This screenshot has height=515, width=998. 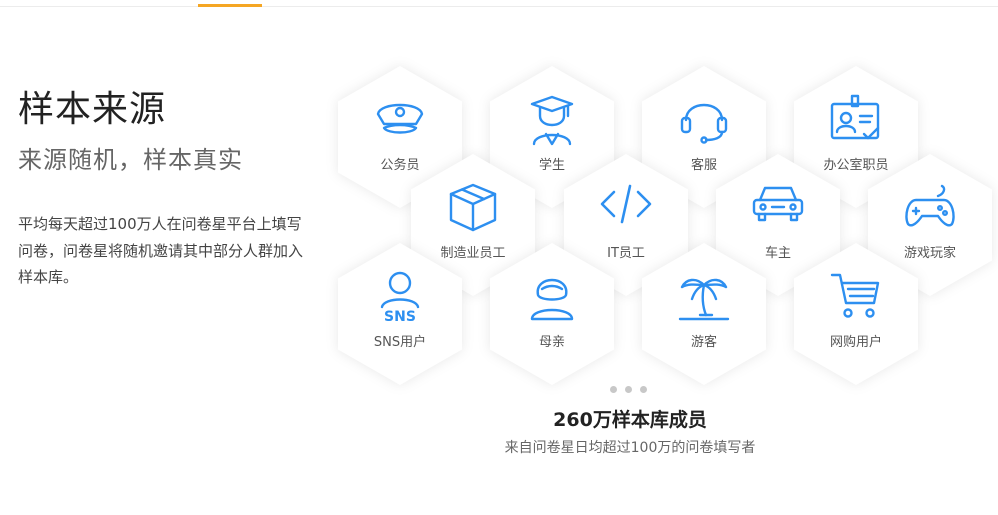 I want to click on code-icon, so click(x=626, y=204).